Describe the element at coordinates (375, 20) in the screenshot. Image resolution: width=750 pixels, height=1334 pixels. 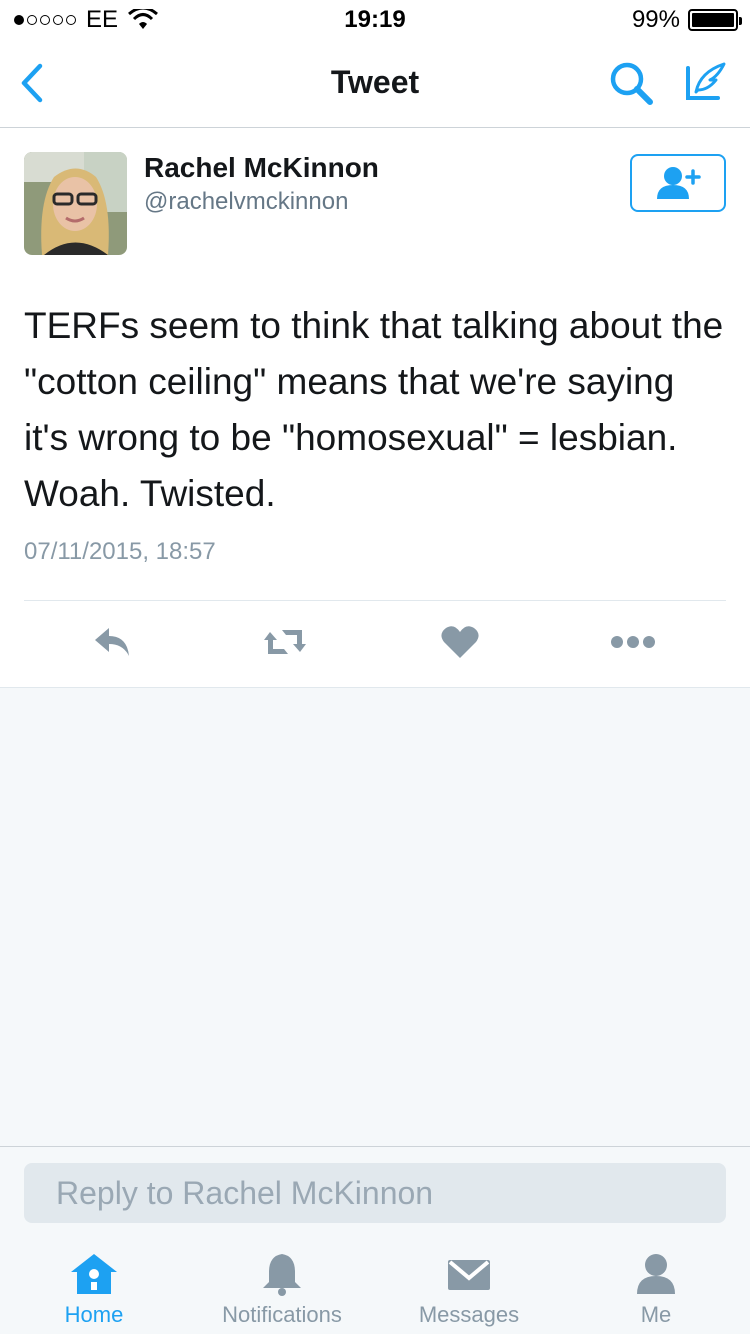
I see `status-bar: EE 19:19 99%` at that location.